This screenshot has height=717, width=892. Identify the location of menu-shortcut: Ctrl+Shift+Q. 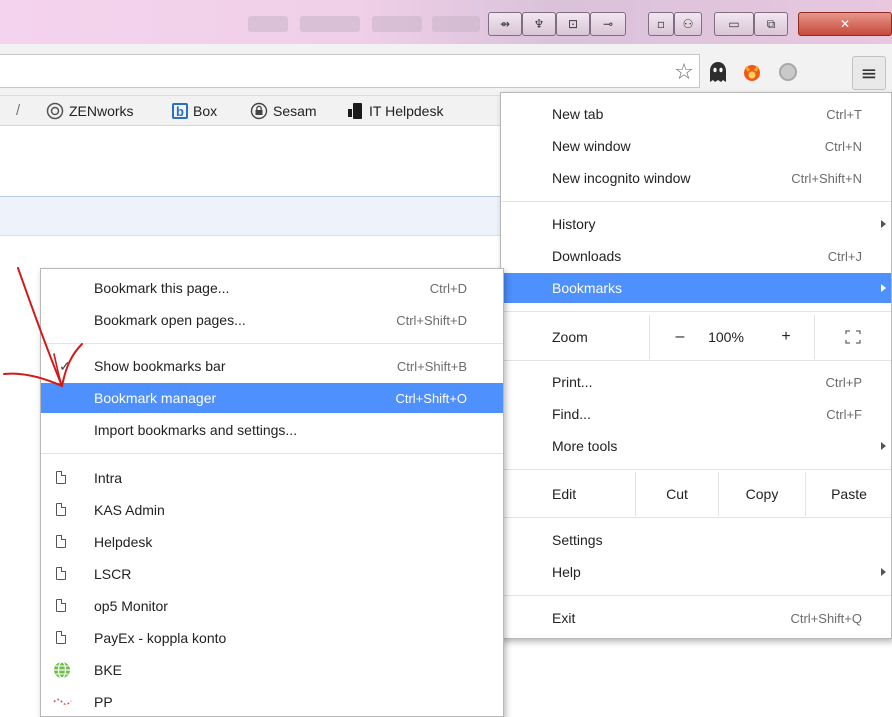
(826, 618).